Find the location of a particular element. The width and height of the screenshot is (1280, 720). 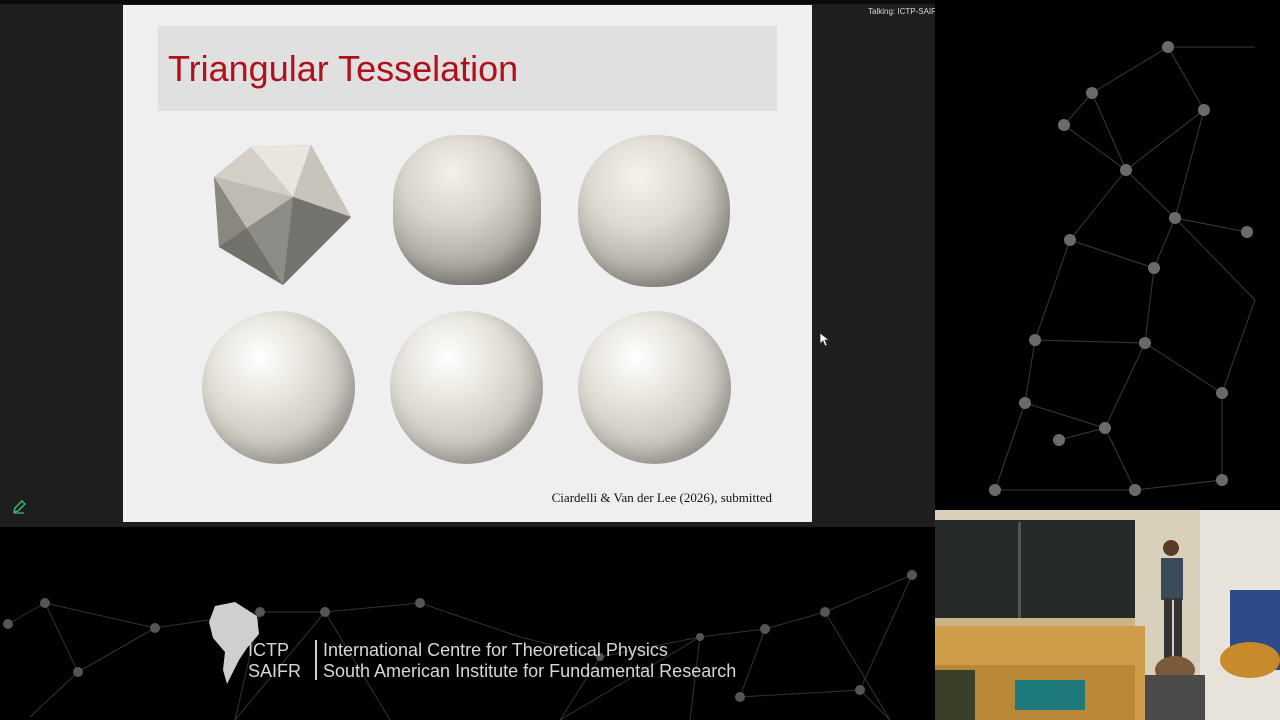

slide-title-bar: Triangular Tesselation is located at coordinates (467, 68).